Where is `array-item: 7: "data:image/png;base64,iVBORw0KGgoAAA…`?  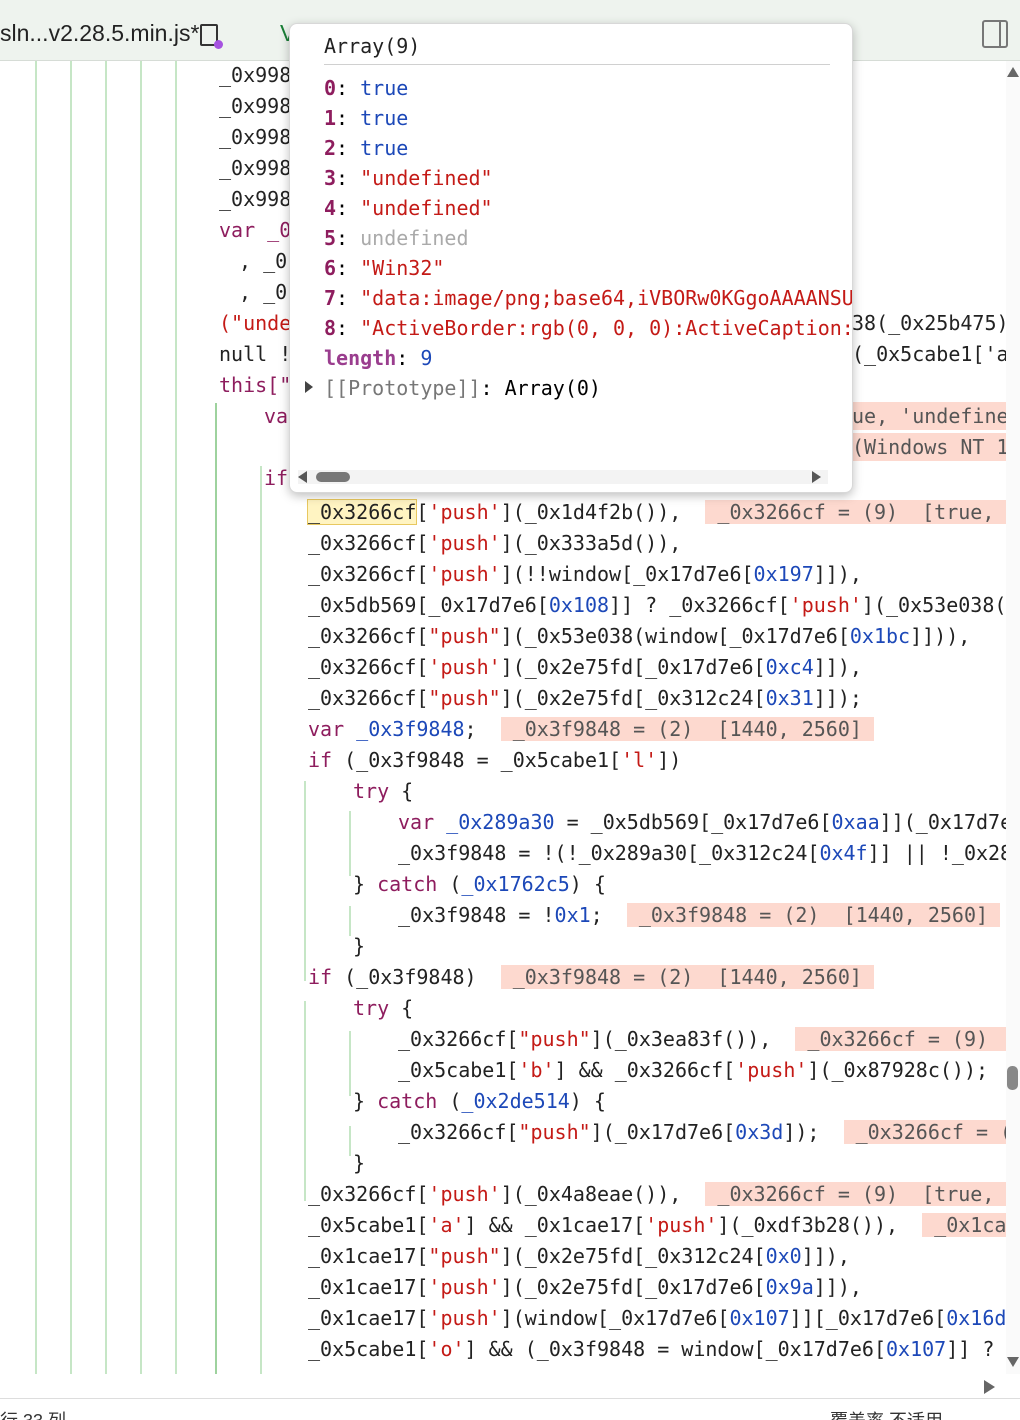
array-item: 7: "data:image/png;base64,iVBORw0KGgoAAA… is located at coordinates (588, 298).